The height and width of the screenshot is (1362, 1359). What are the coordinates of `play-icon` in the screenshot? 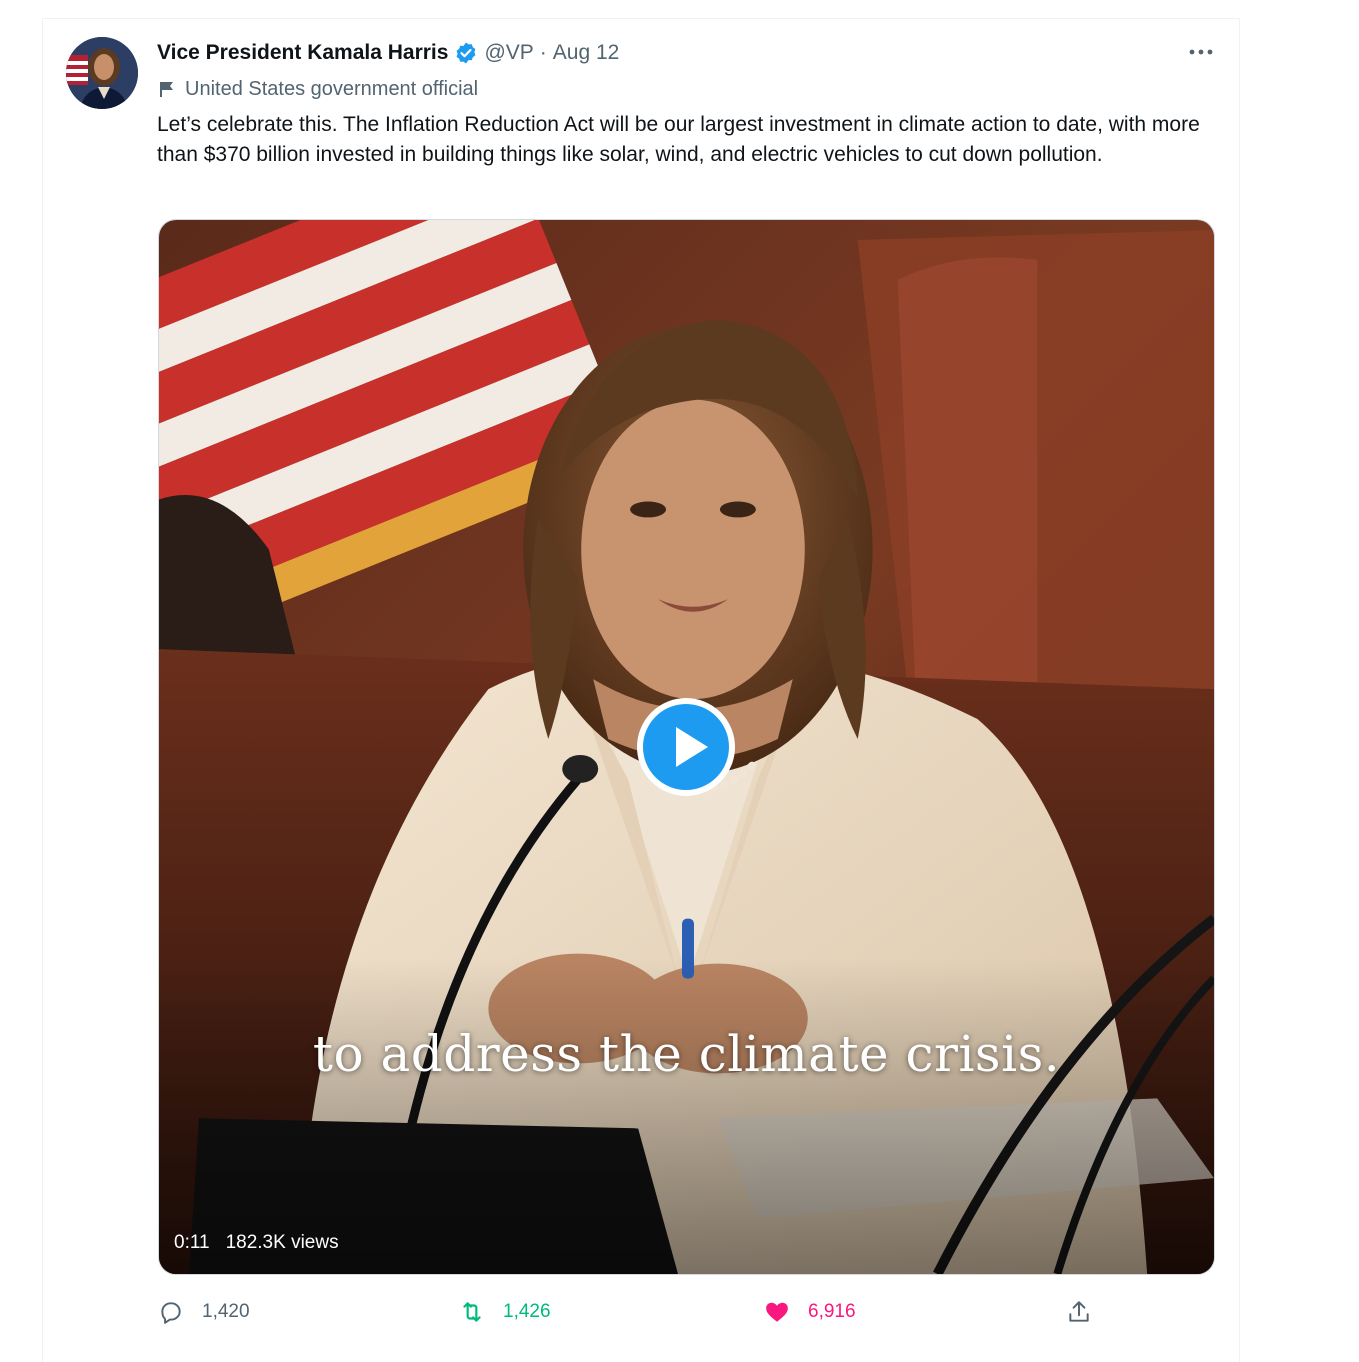 It's located at (686, 747).